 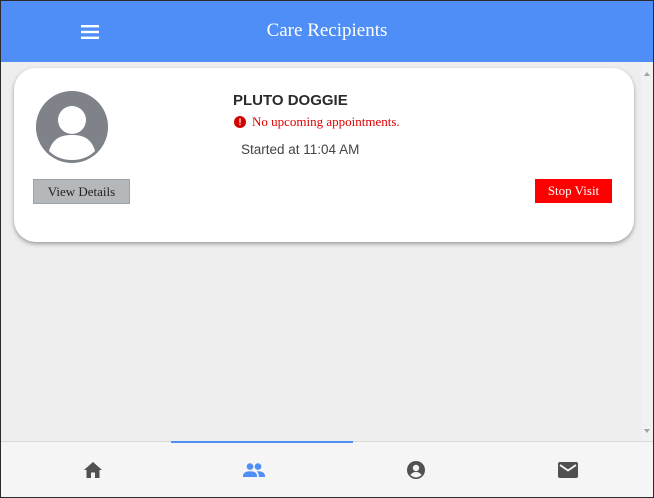 What do you see at coordinates (647, 251) in the screenshot?
I see `vertical-scrollbar` at bounding box center [647, 251].